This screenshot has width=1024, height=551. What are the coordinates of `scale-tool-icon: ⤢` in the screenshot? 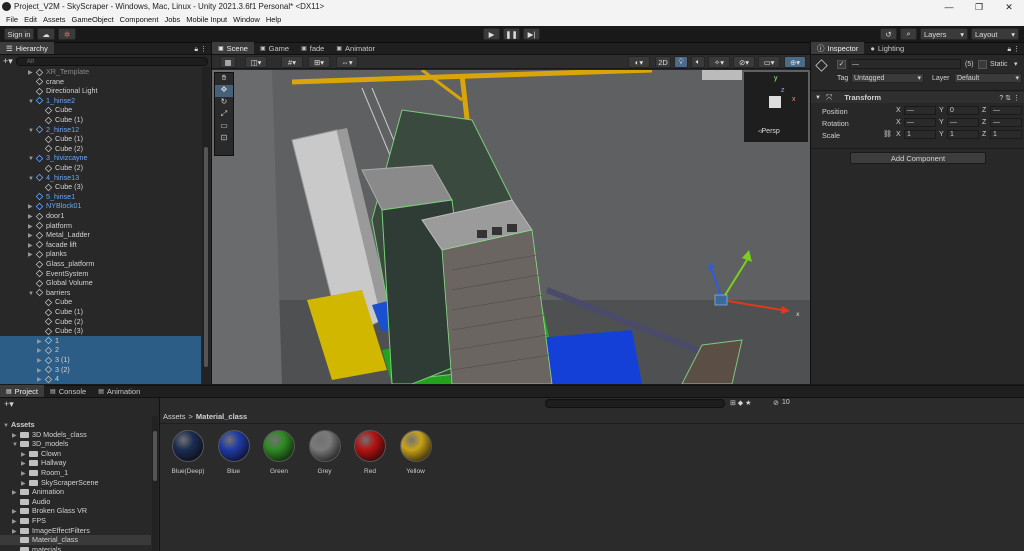 It's located at (224, 115).